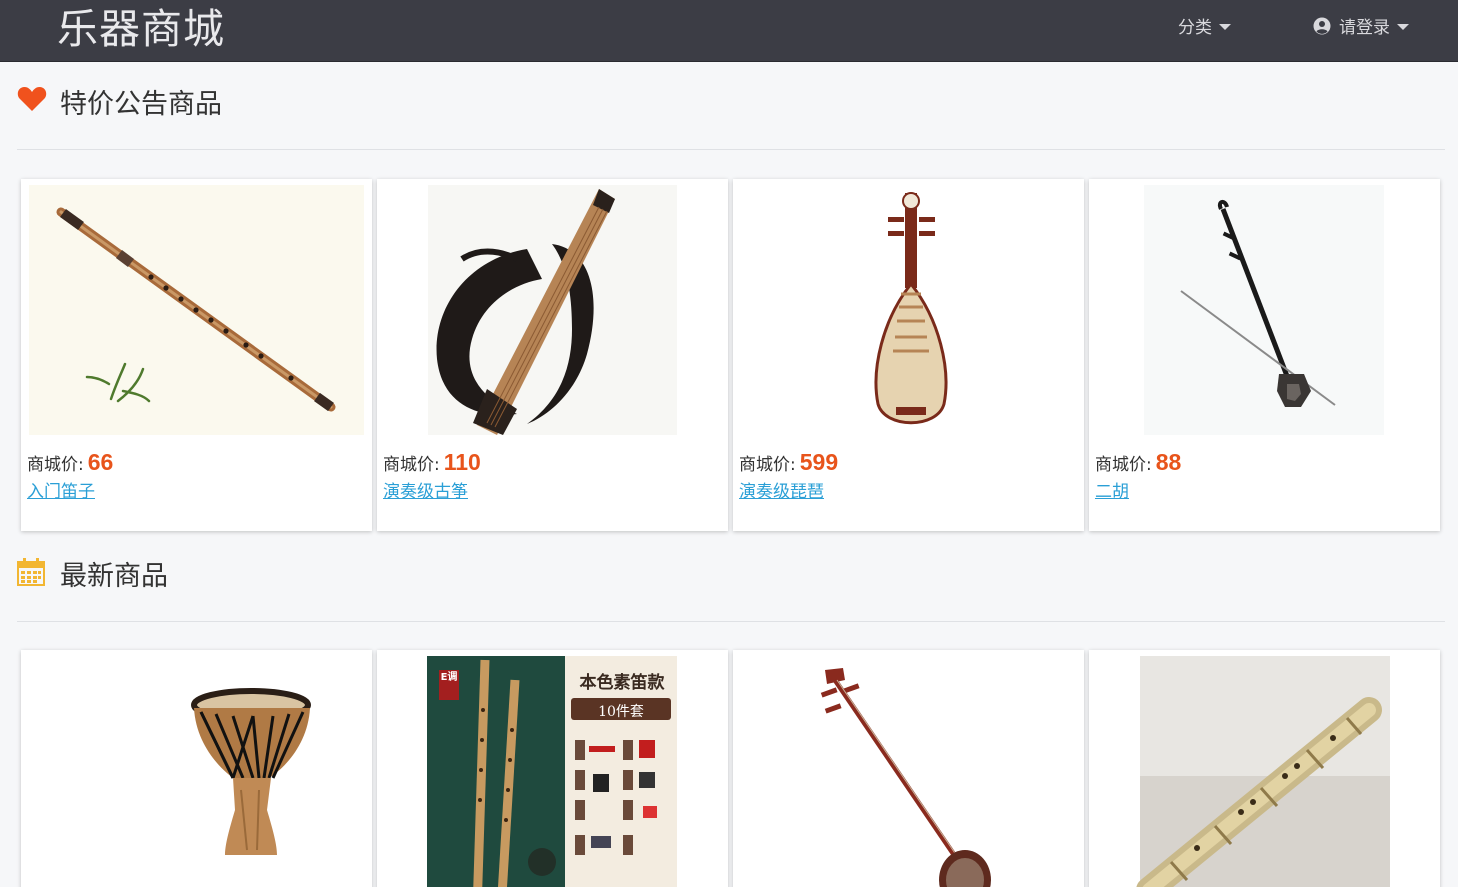 This screenshot has height=887, width=1458. Describe the element at coordinates (1322, 25) in the screenshot. I see `user-circle-icon` at that location.